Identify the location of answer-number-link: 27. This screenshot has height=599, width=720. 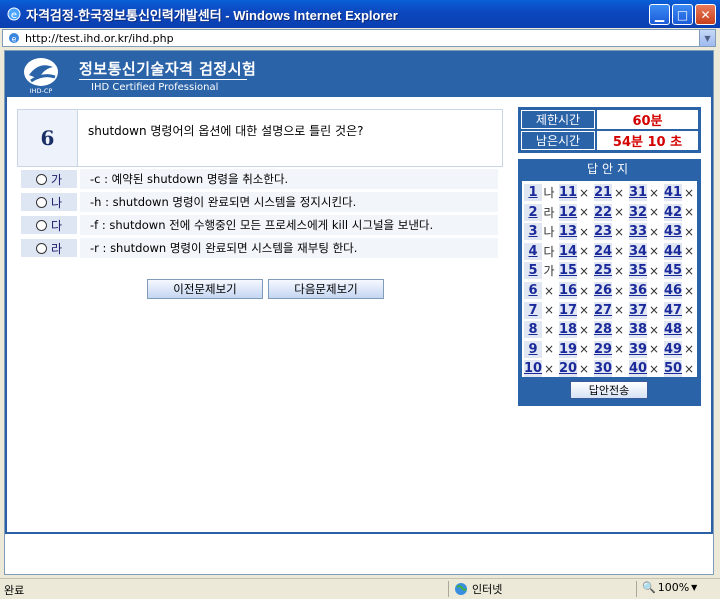
(603, 310).